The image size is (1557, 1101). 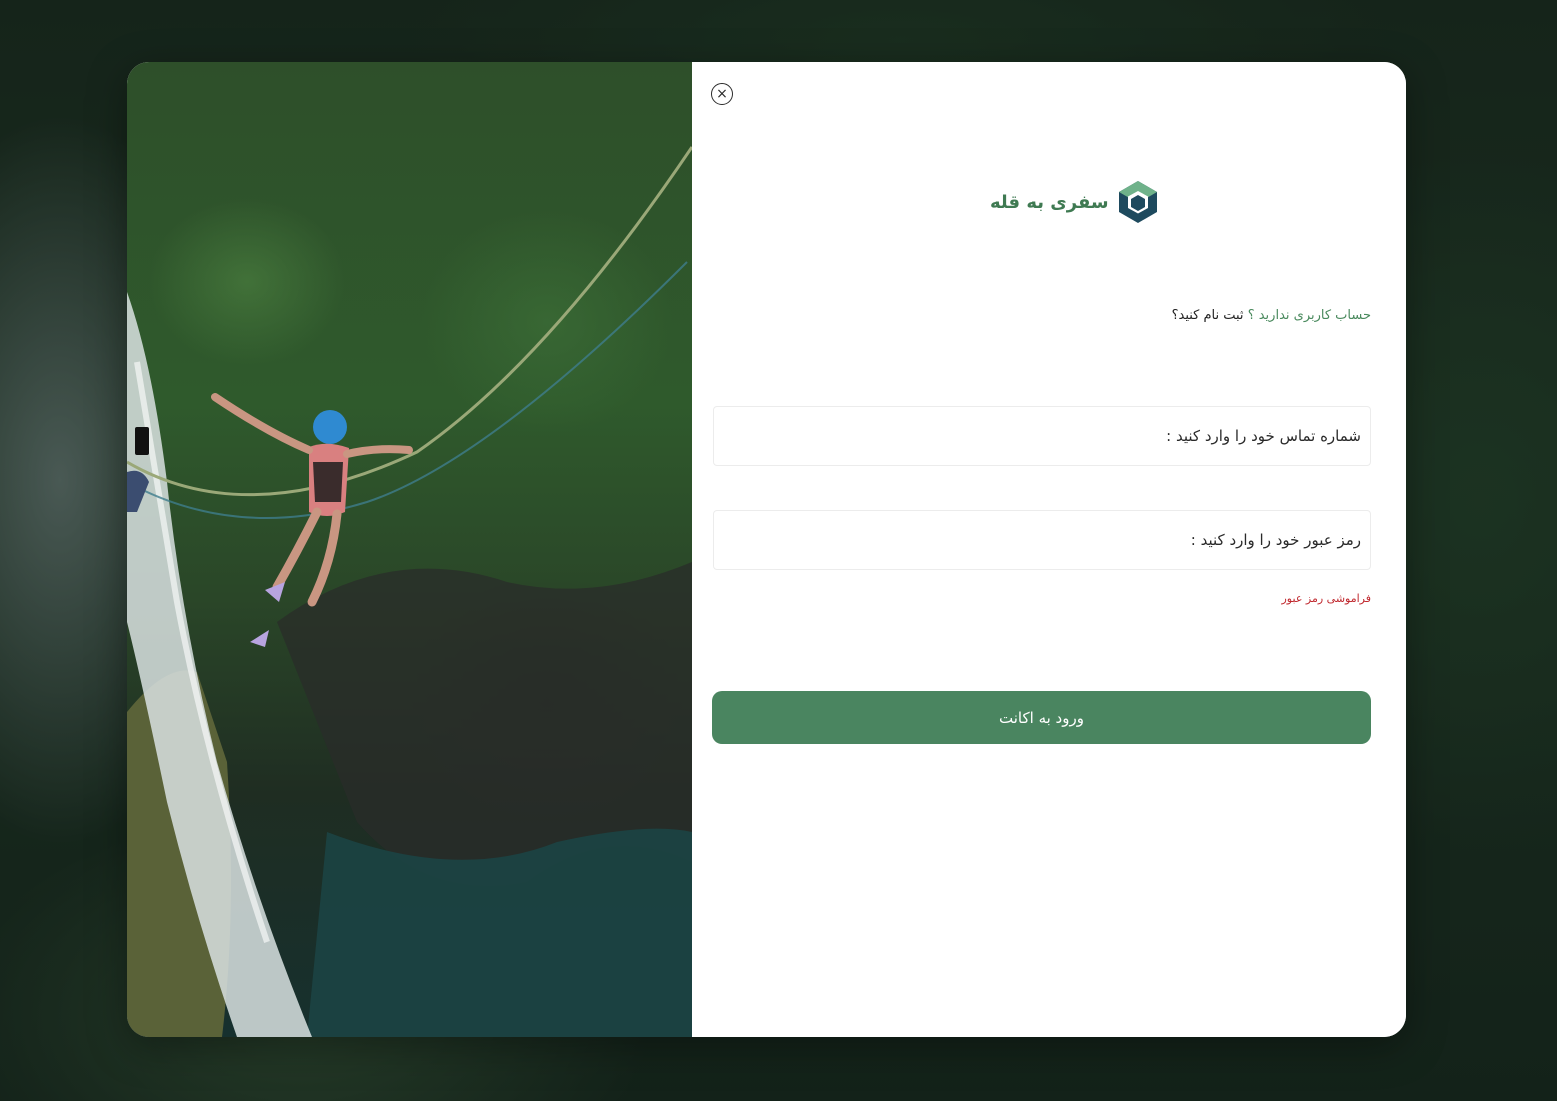 What do you see at coordinates (1208, 315) in the screenshot?
I see `signup-link: ثبت نام کنید؟` at bounding box center [1208, 315].